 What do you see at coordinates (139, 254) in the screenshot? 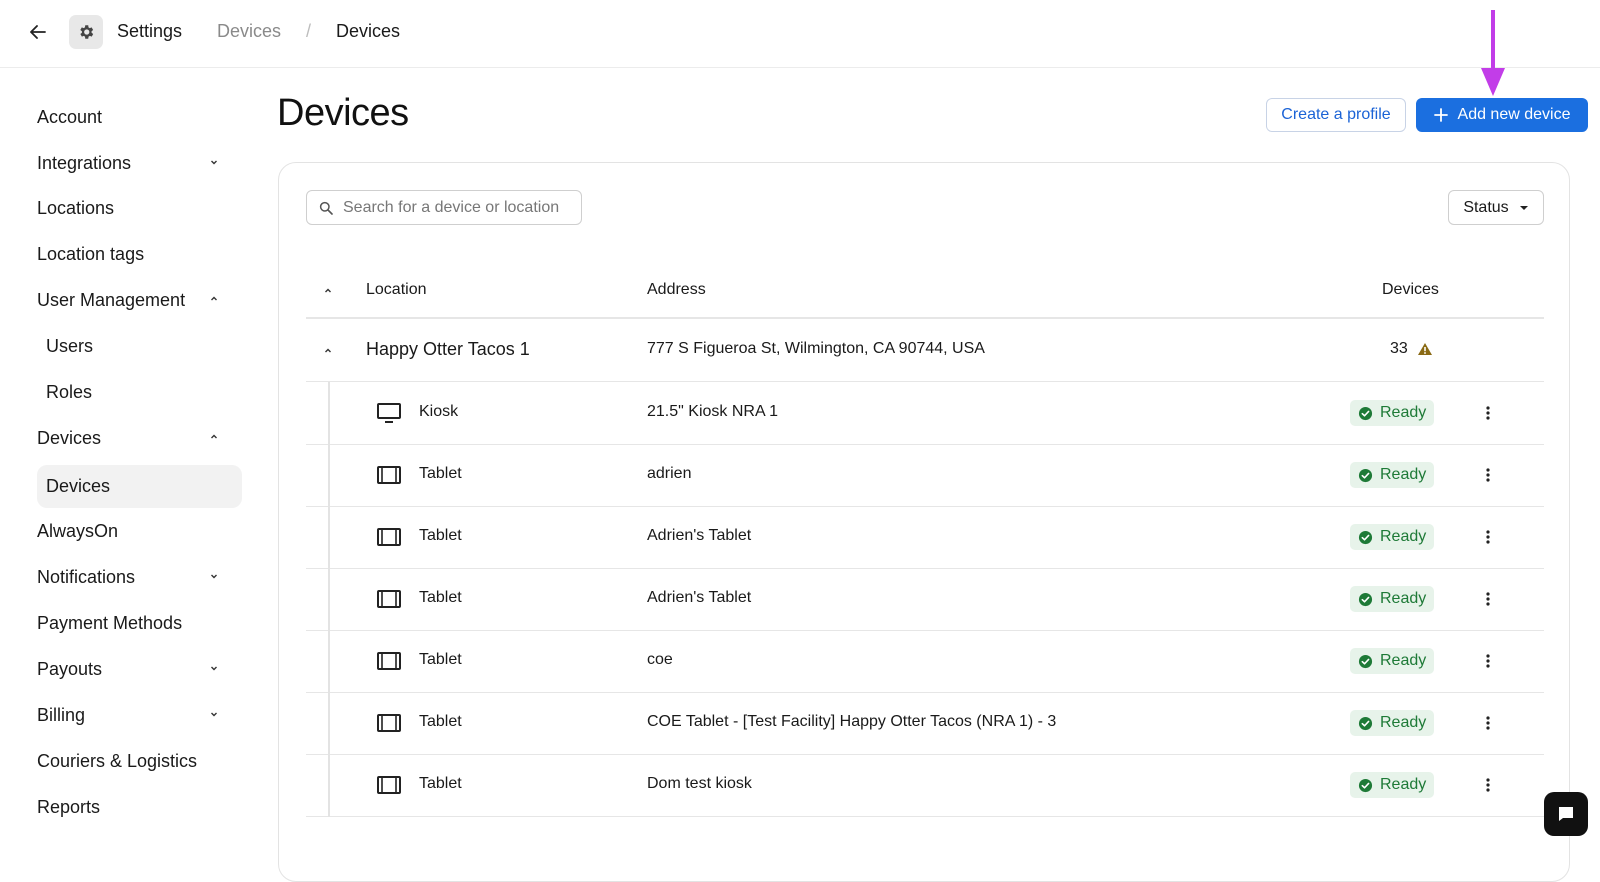
I see `sidebar-item-location-tags: Location tags` at bounding box center [139, 254].